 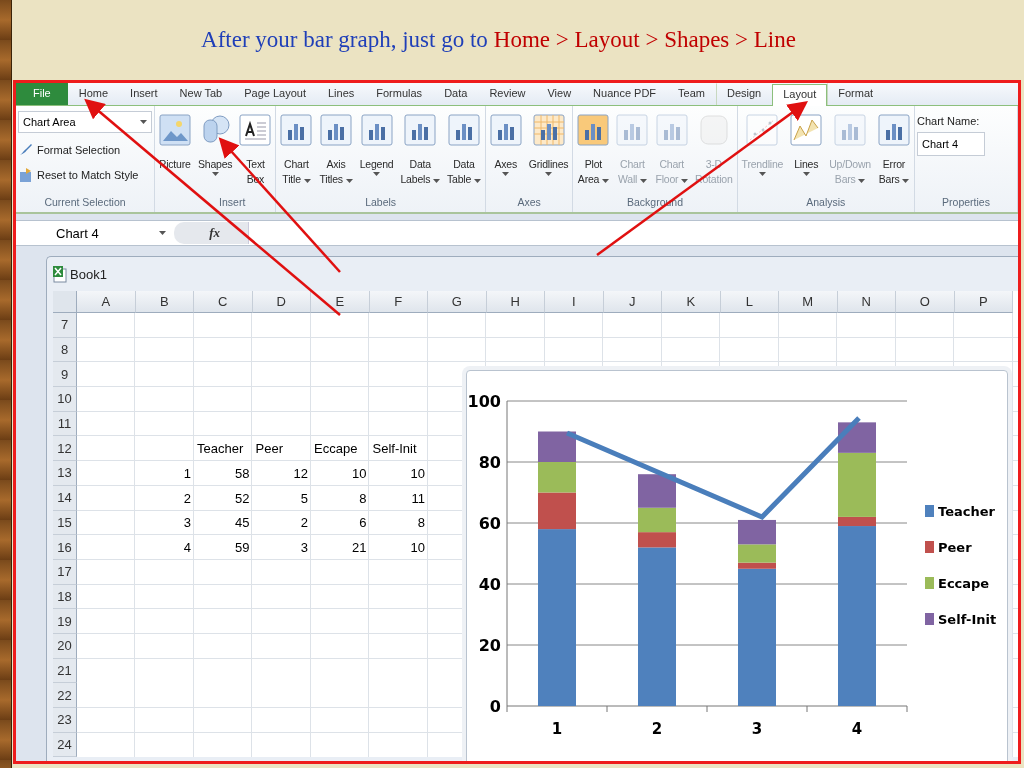 I want to click on column-header: I, so click(x=574, y=302).